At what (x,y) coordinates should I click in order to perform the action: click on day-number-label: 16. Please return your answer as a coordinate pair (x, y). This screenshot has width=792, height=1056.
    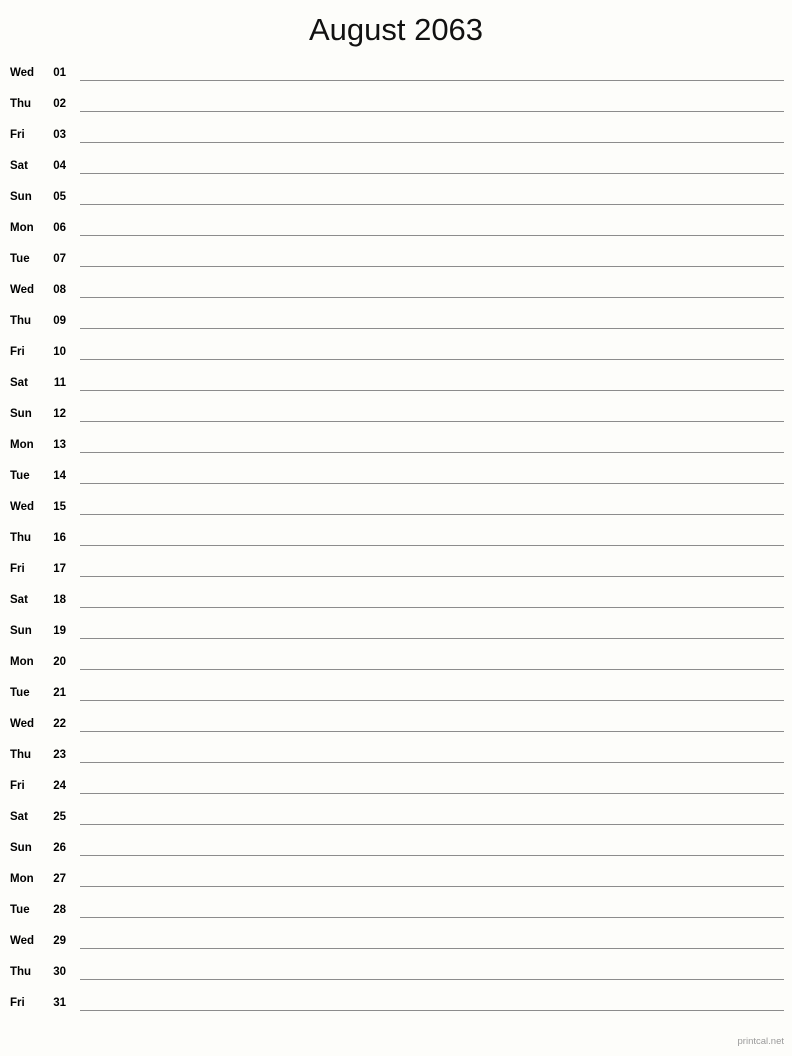
    Looking at the image, I should click on (59, 538).